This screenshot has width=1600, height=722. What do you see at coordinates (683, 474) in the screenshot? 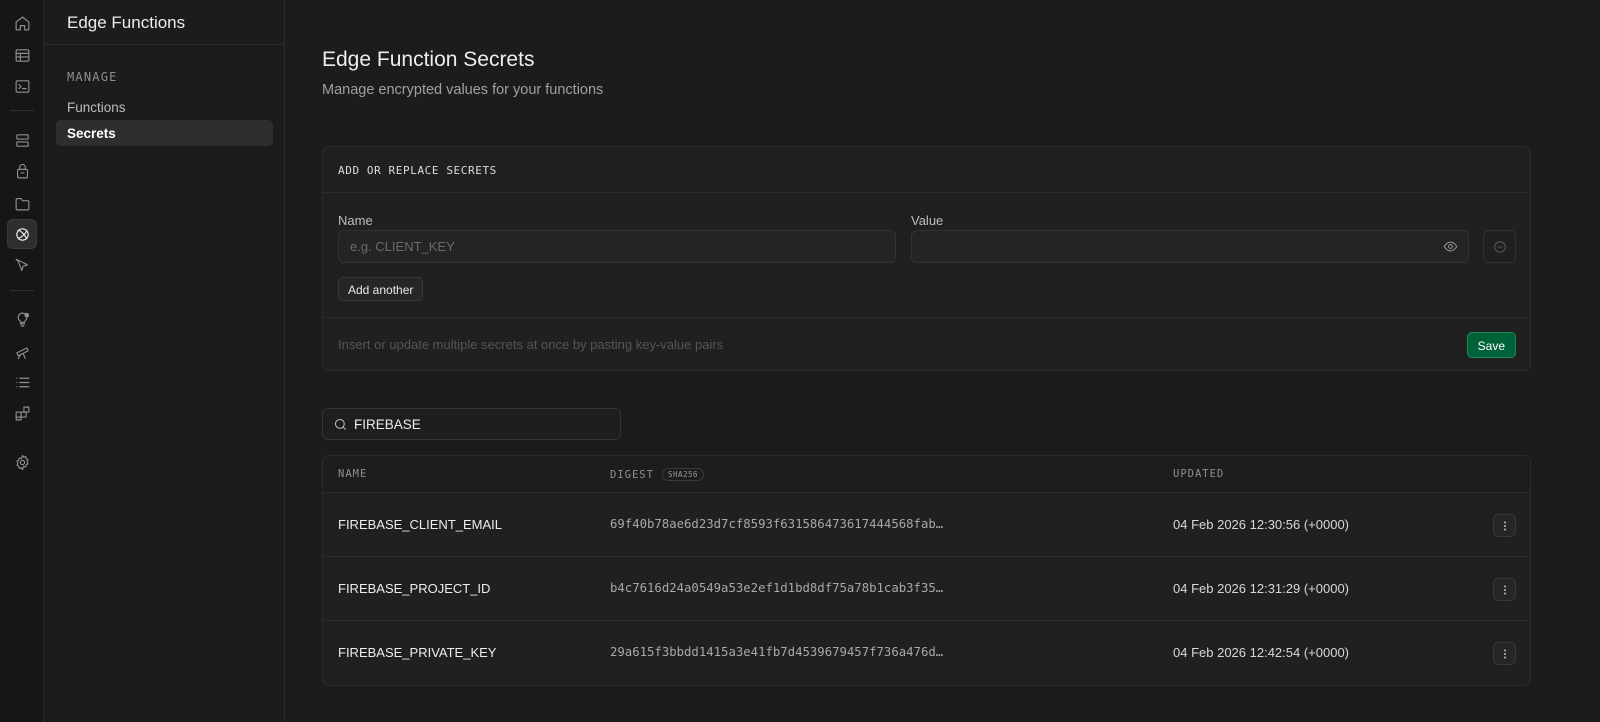
I see `sha256-badge: SHA256` at bounding box center [683, 474].